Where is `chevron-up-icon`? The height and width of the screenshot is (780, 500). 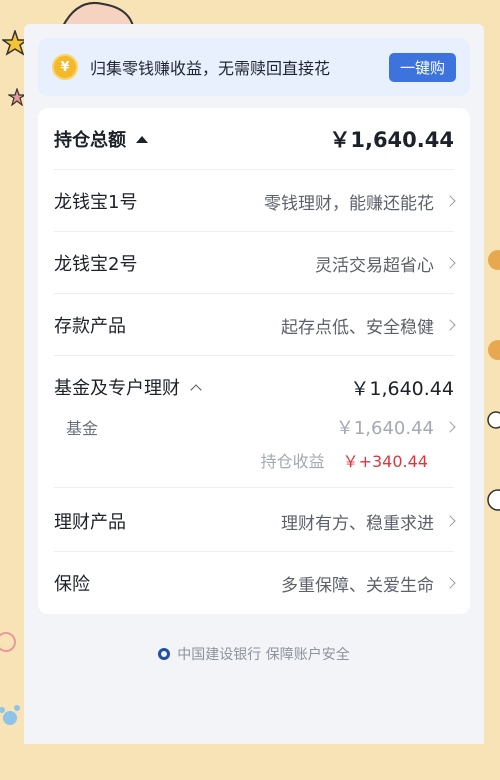
chevron-up-icon is located at coordinates (196, 390).